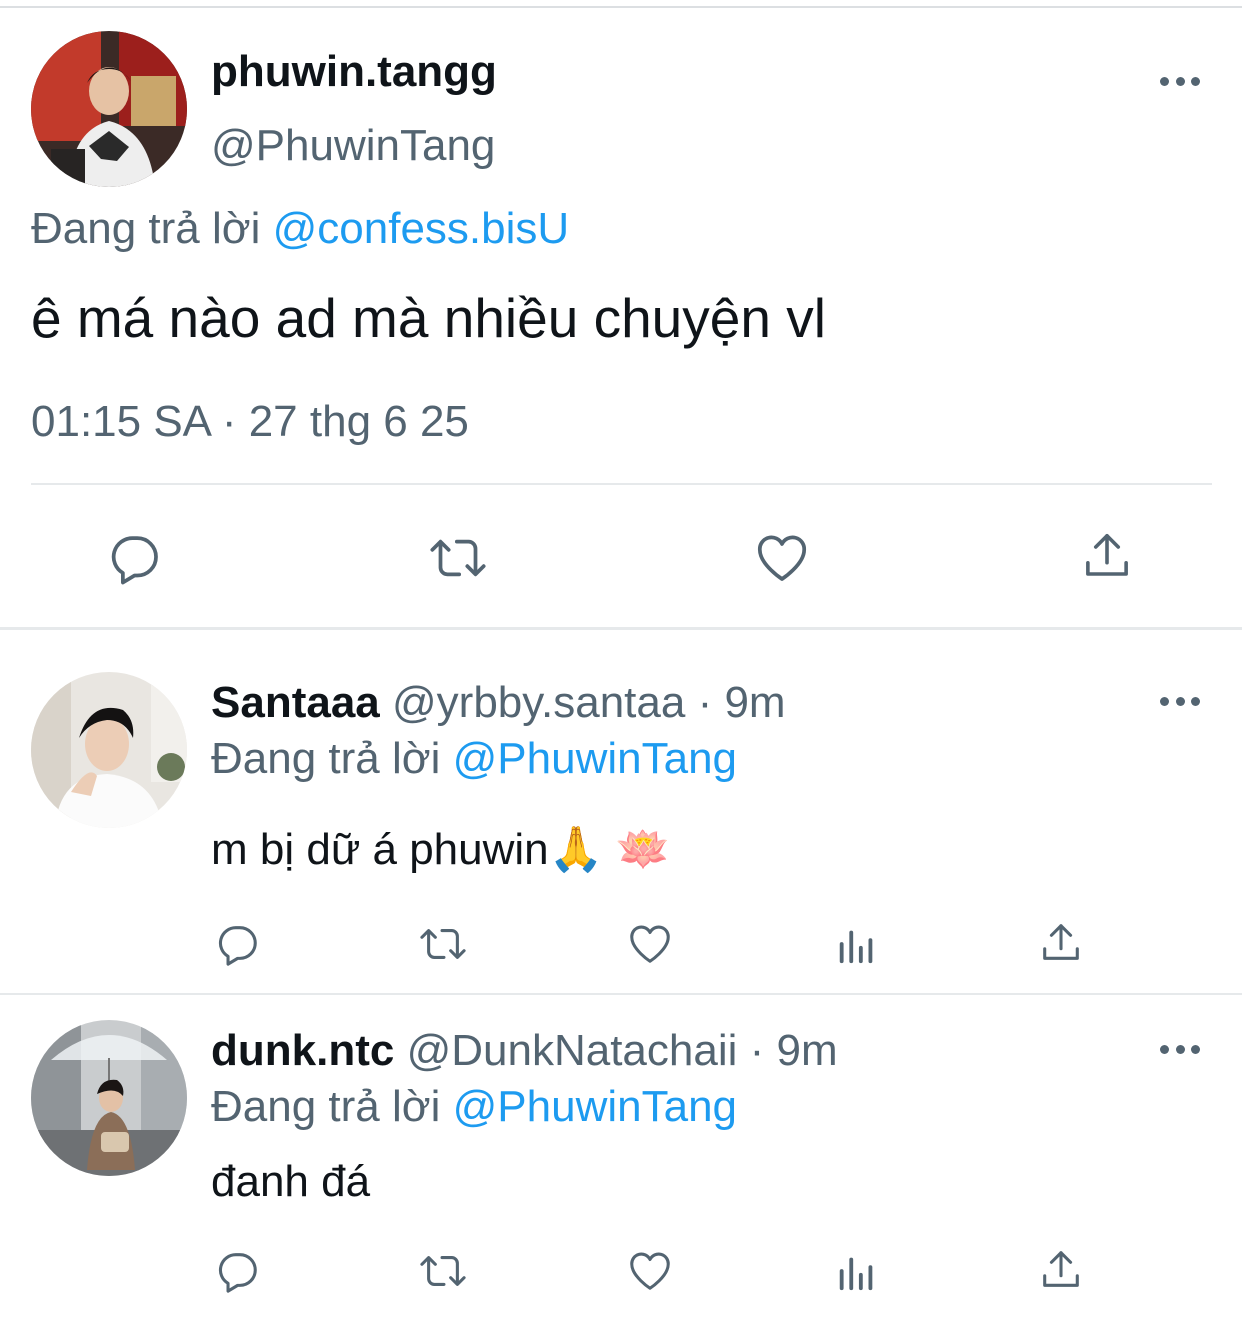  Describe the element at coordinates (621, 994) in the screenshot. I see `reply-divider` at that location.